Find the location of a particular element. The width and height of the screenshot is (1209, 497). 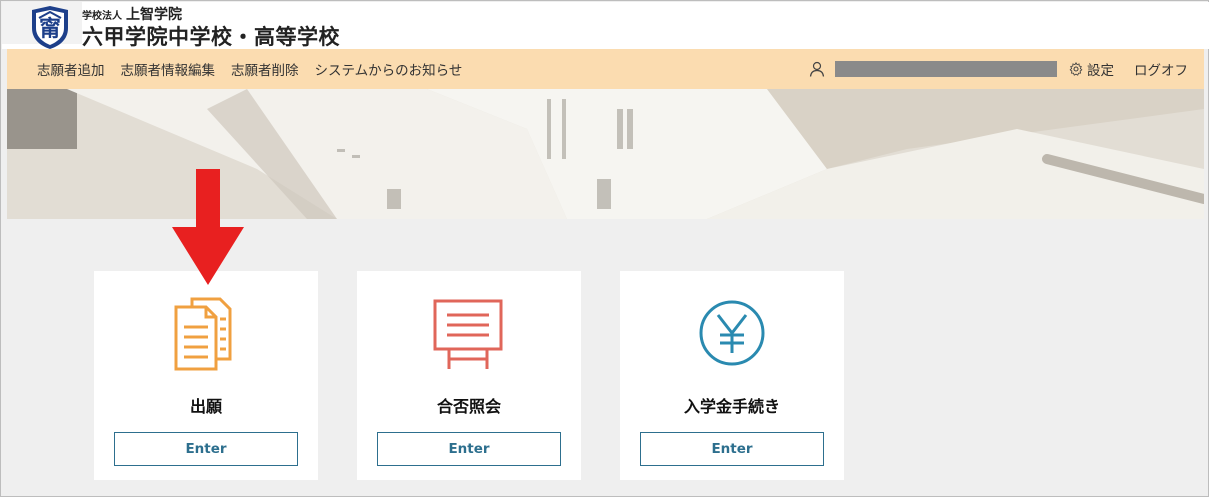

svg-text: 甯 is located at coordinates (50, 29).